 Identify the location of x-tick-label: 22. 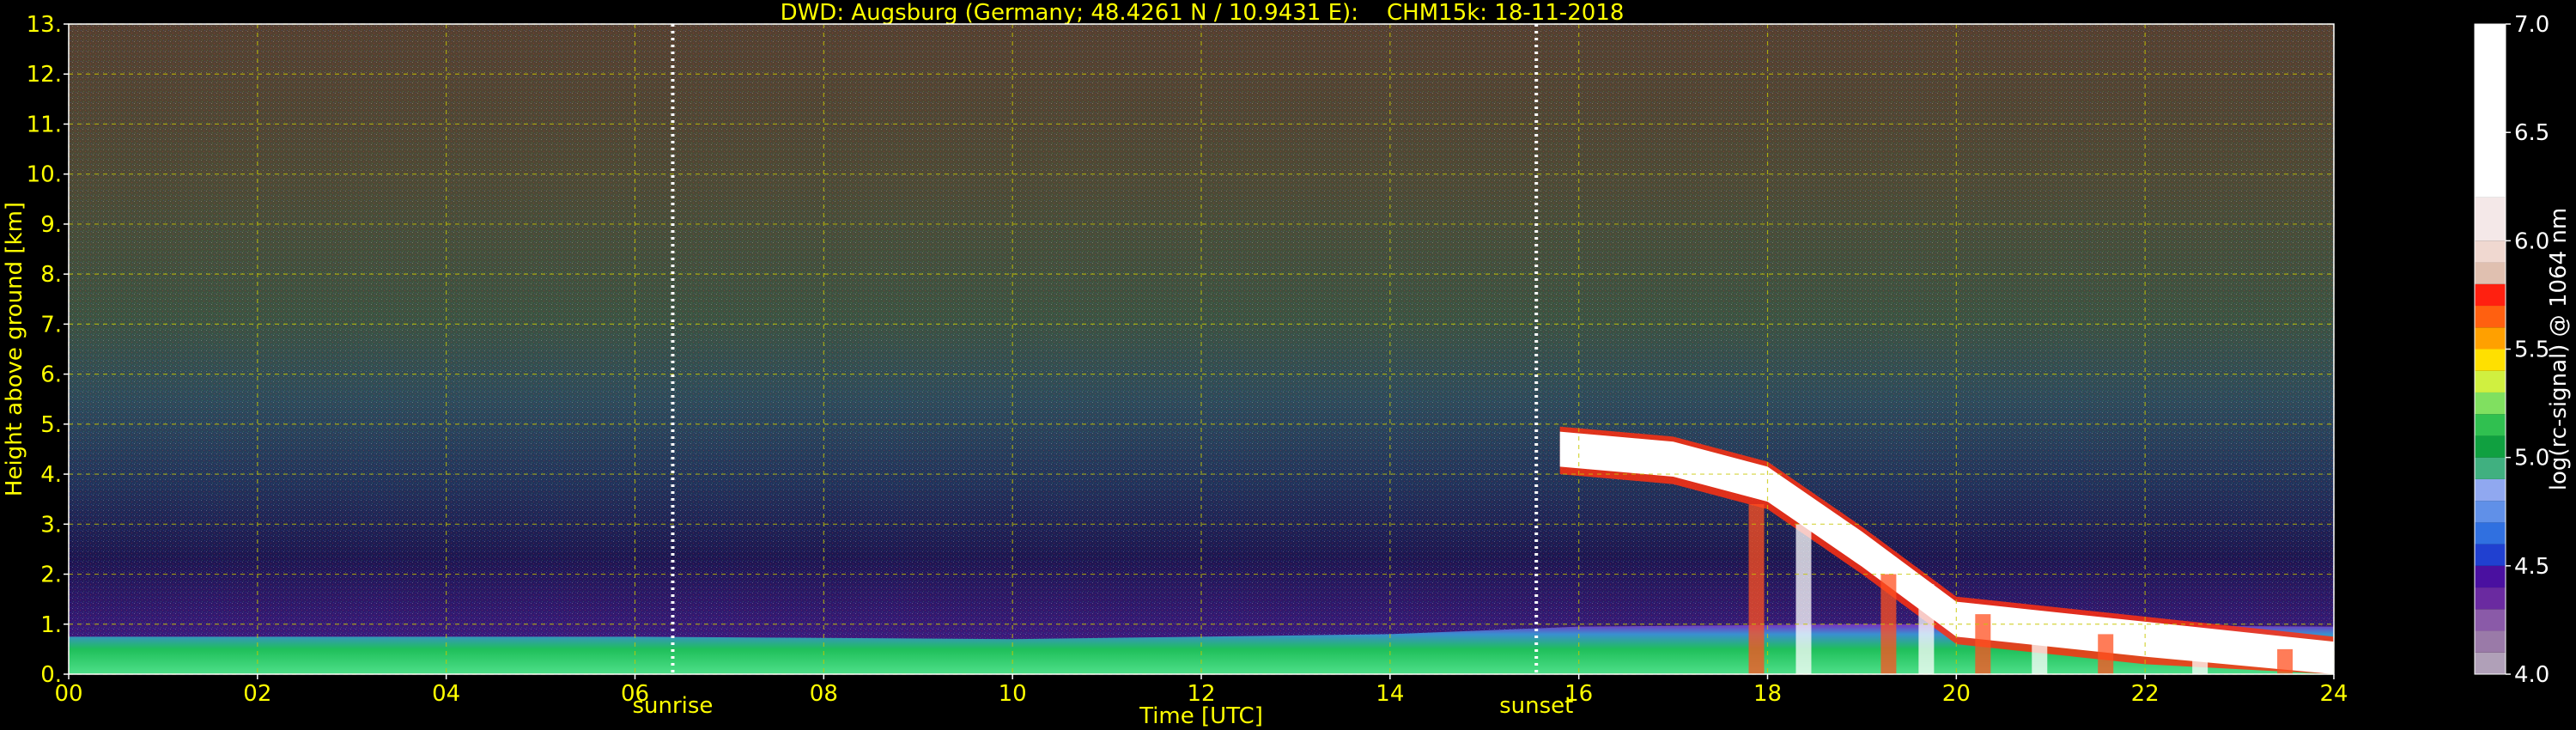
(2145, 694).